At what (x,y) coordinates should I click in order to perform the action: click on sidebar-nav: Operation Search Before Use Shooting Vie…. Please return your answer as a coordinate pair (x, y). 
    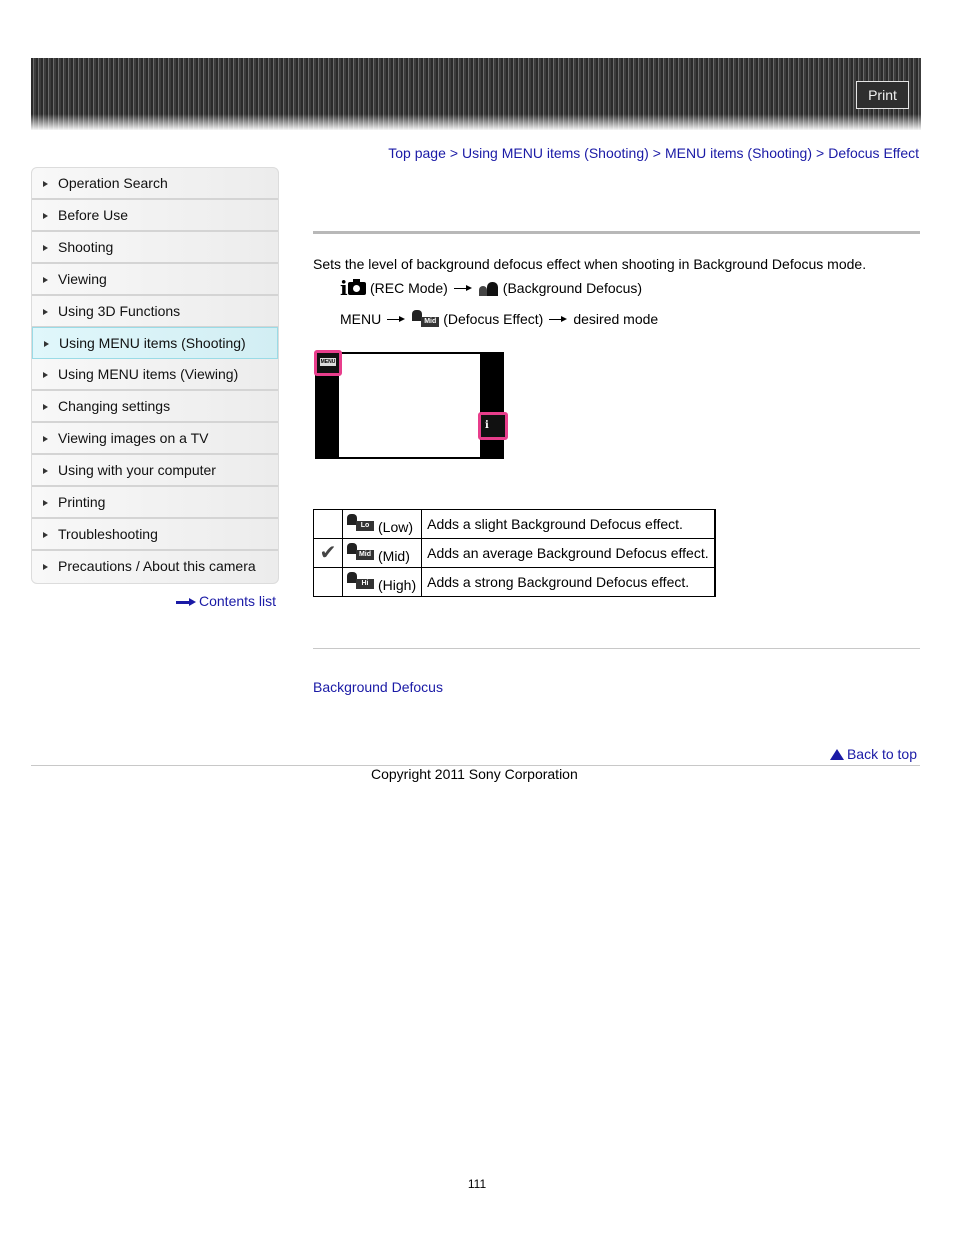
    Looking at the image, I should click on (155, 375).